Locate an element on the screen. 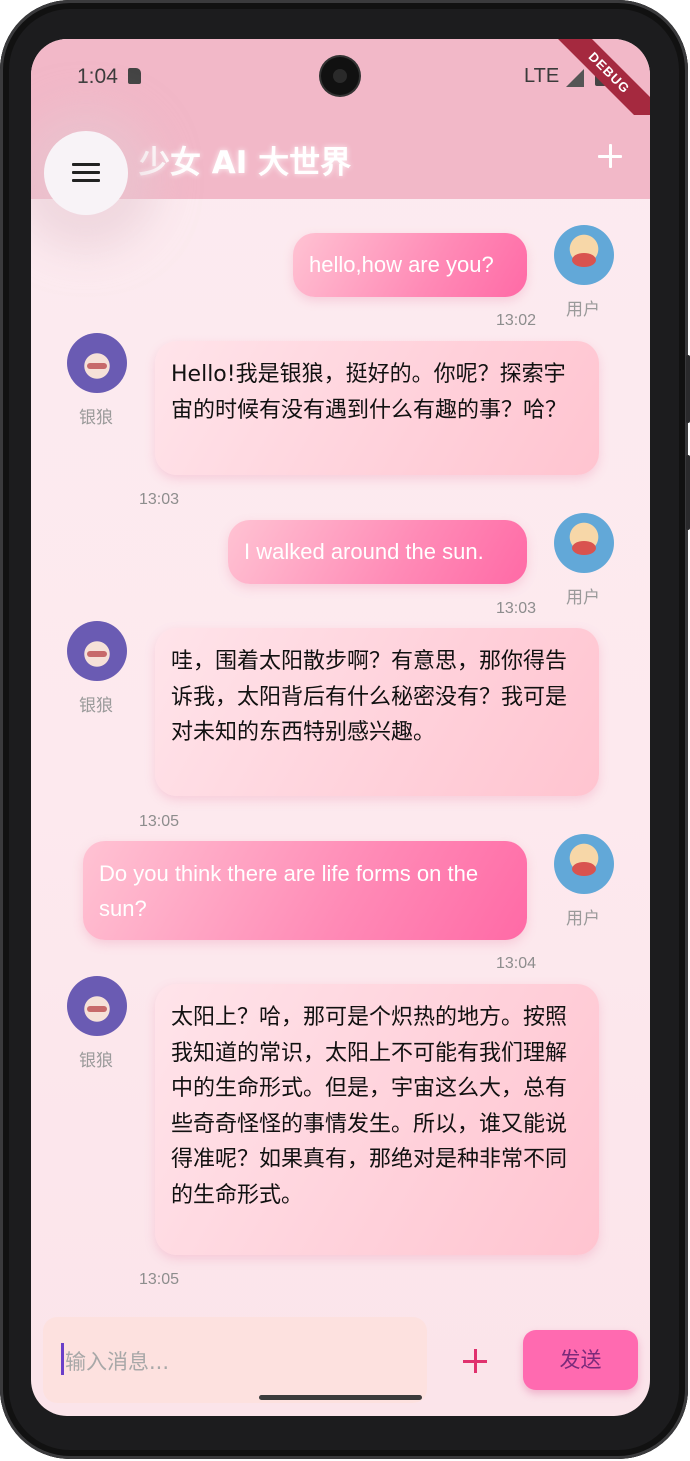 This screenshot has width=690, height=1461. send-button: 发送 is located at coordinates (580, 1360).